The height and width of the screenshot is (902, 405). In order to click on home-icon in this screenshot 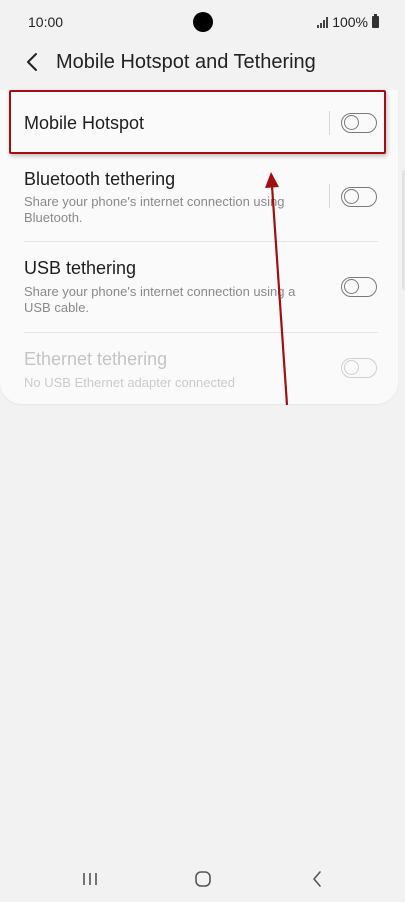, I will do `click(203, 879)`.